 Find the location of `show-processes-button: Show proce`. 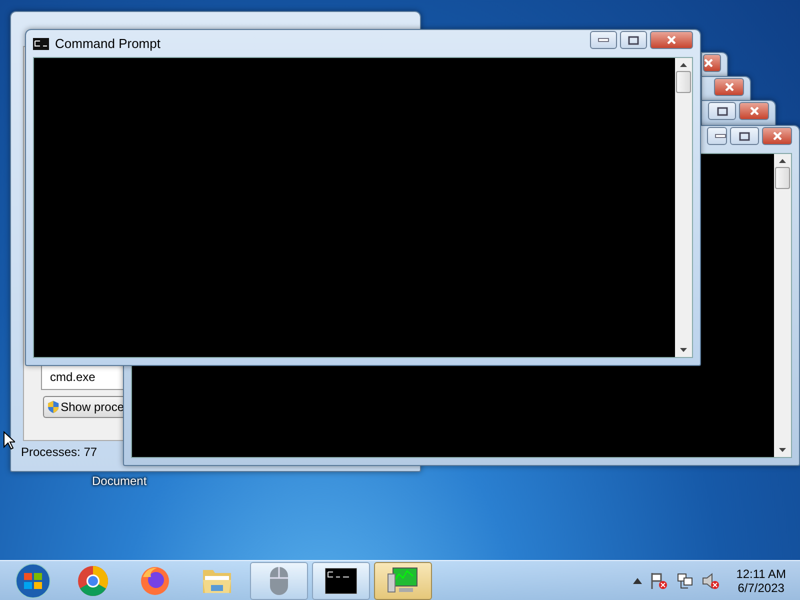

show-processes-button: Show proce is located at coordinates (83, 407).